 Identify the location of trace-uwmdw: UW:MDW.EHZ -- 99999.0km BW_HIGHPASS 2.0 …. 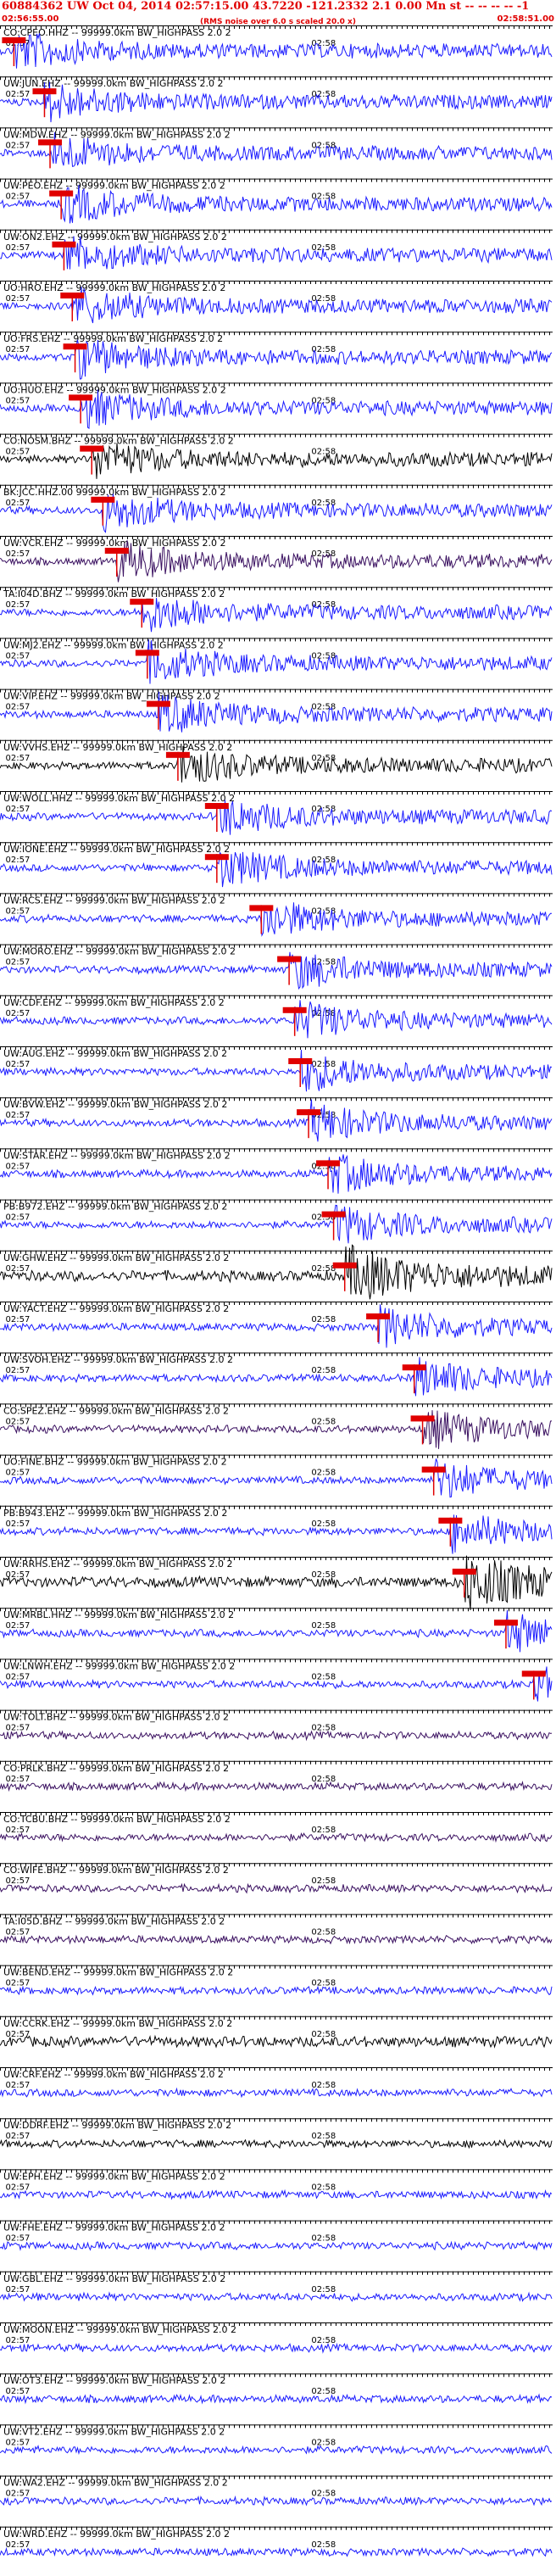
(276, 148).